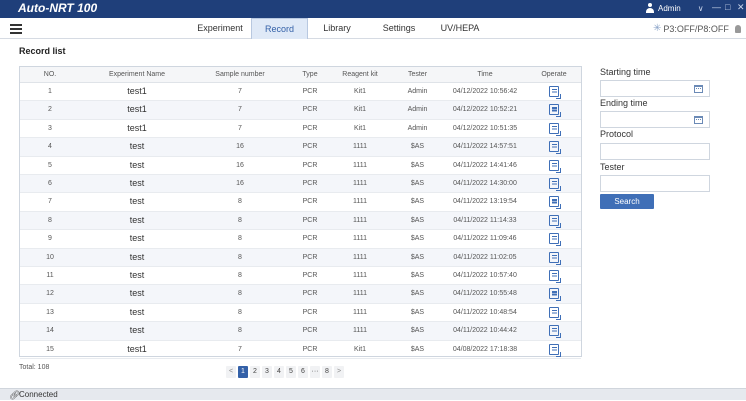 Image resolution: width=746 pixels, height=401 pixels. What do you see at coordinates (279, 28) in the screenshot?
I see `tab-record: Record` at bounding box center [279, 28].